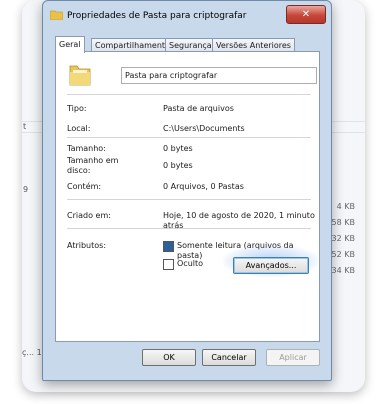  Describe the element at coordinates (132, 45) in the screenshot. I see `tab-compartilhamento: Compartilhamento` at that location.